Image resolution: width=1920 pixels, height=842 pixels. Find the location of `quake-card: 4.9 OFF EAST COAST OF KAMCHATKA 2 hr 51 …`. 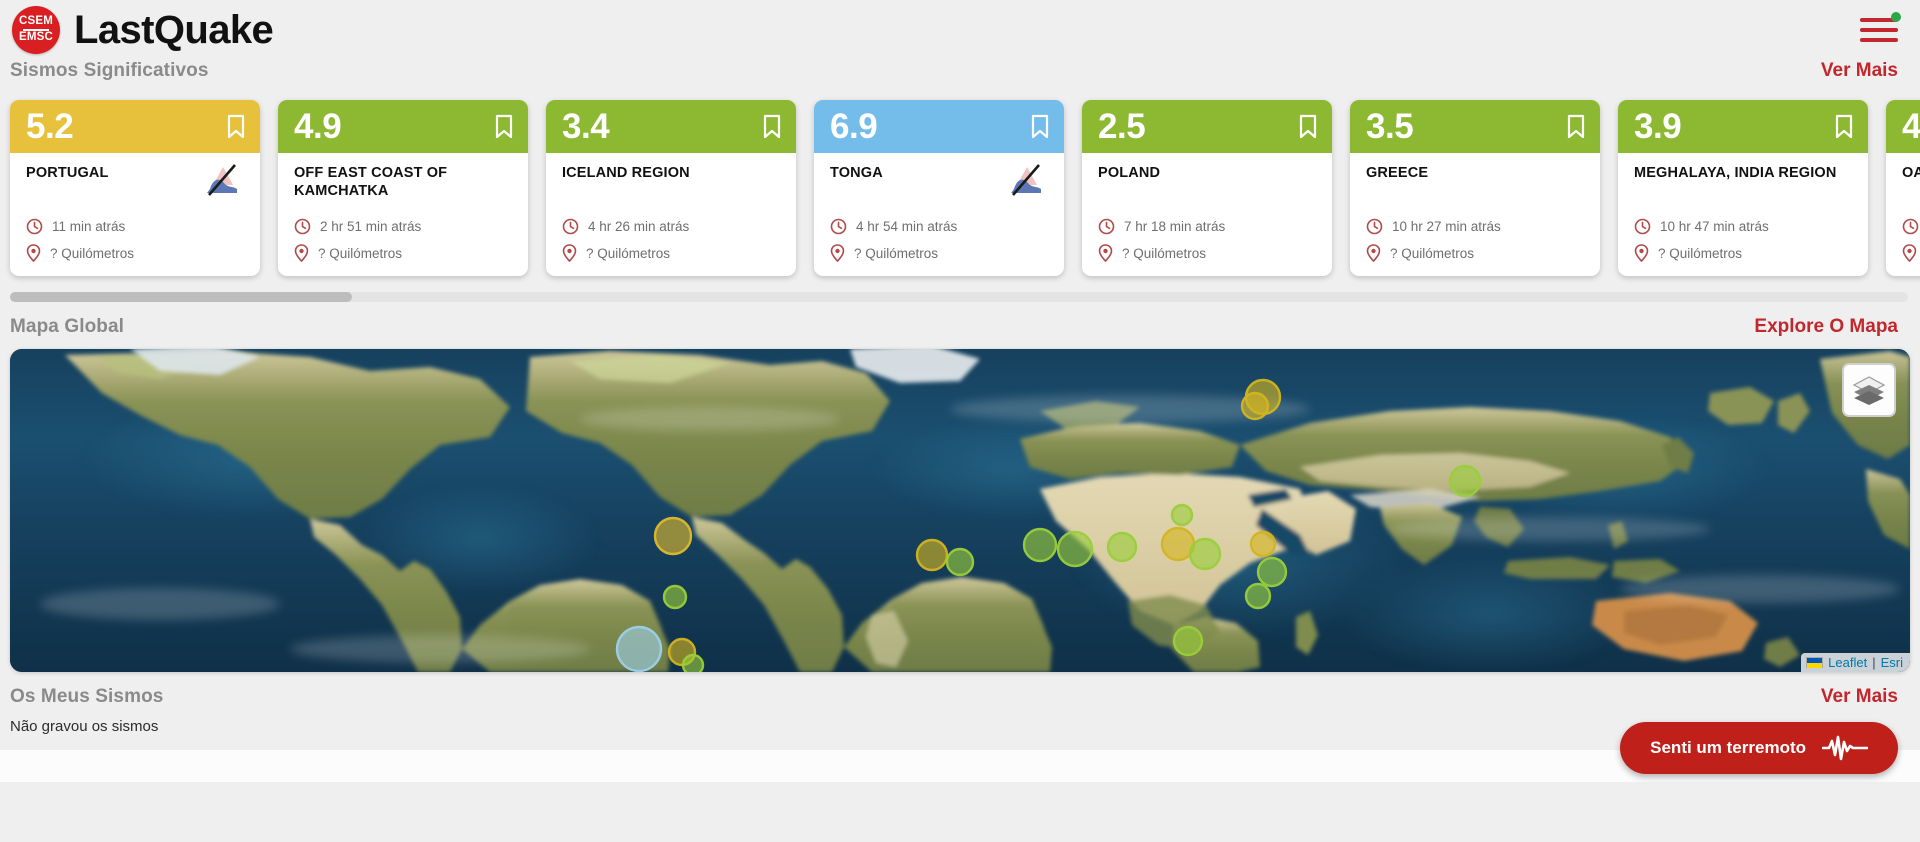

quake-card: 4.9 OFF EAST COAST OF KAMCHATKA 2 hr 51 … is located at coordinates (403, 188).